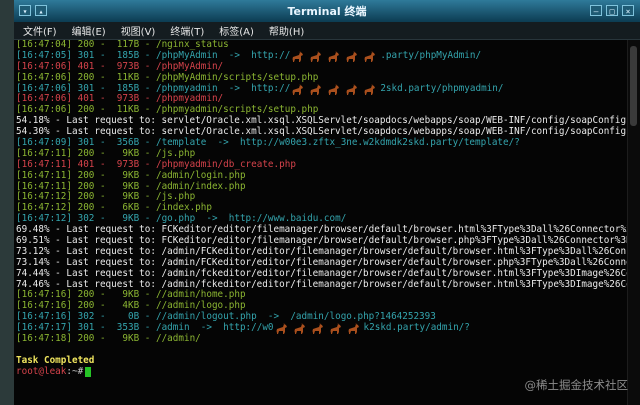 The image size is (640, 405). I want to click on window-titlebar: ▾ ▴ Terminal 终端 – □ ×, so click(327, 11).